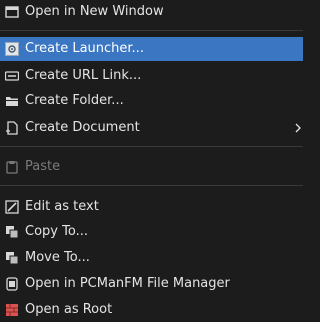 Image resolution: width=320 pixels, height=322 pixels. I want to click on menu-item-label: Edit as text, so click(62, 206).